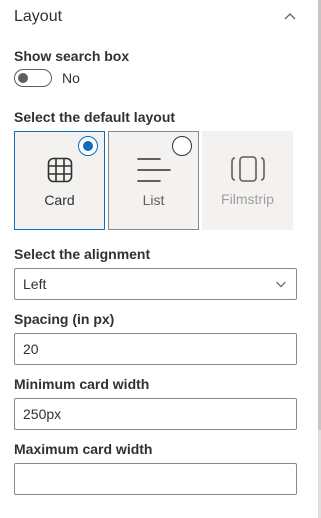 The height and width of the screenshot is (518, 321). I want to click on max-card-width-input, so click(155, 479).